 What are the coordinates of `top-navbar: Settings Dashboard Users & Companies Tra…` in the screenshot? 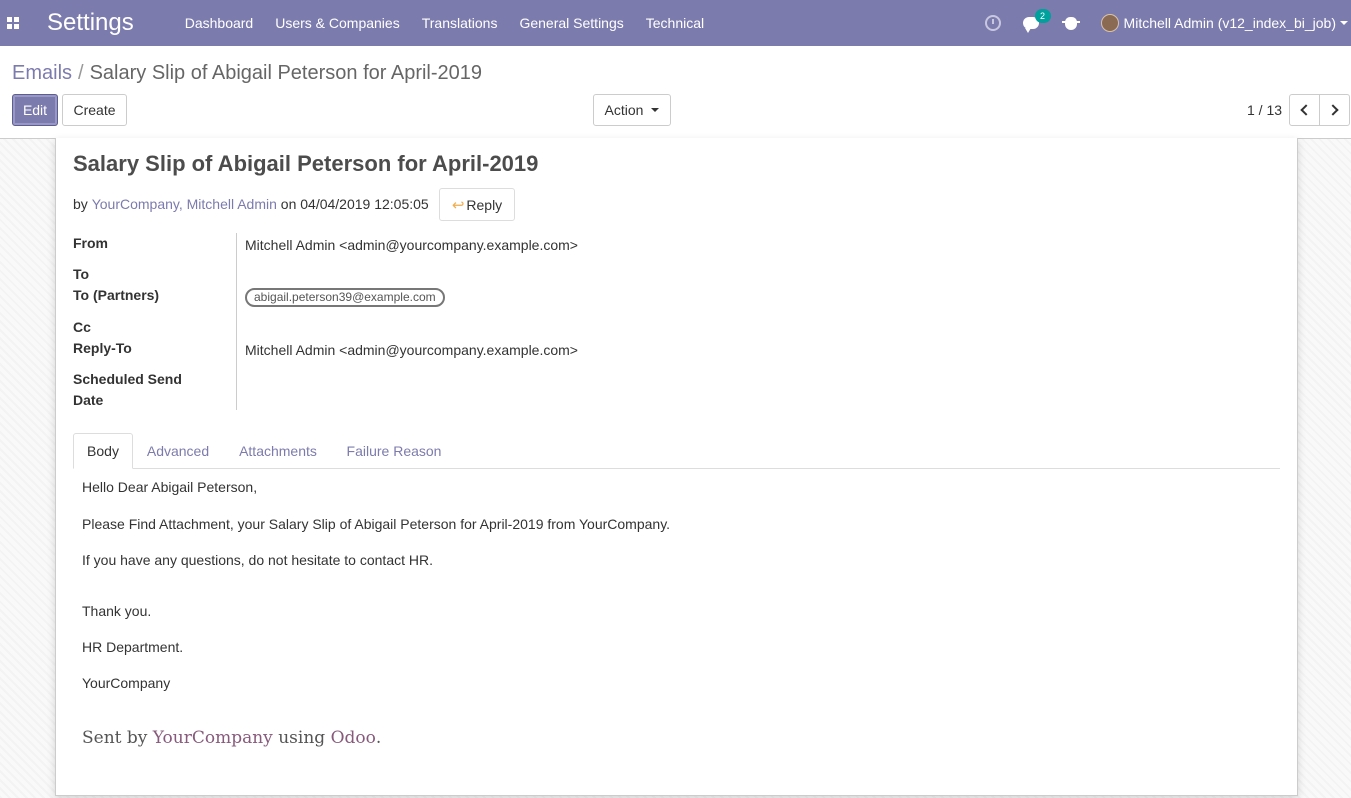 It's located at (675, 23).